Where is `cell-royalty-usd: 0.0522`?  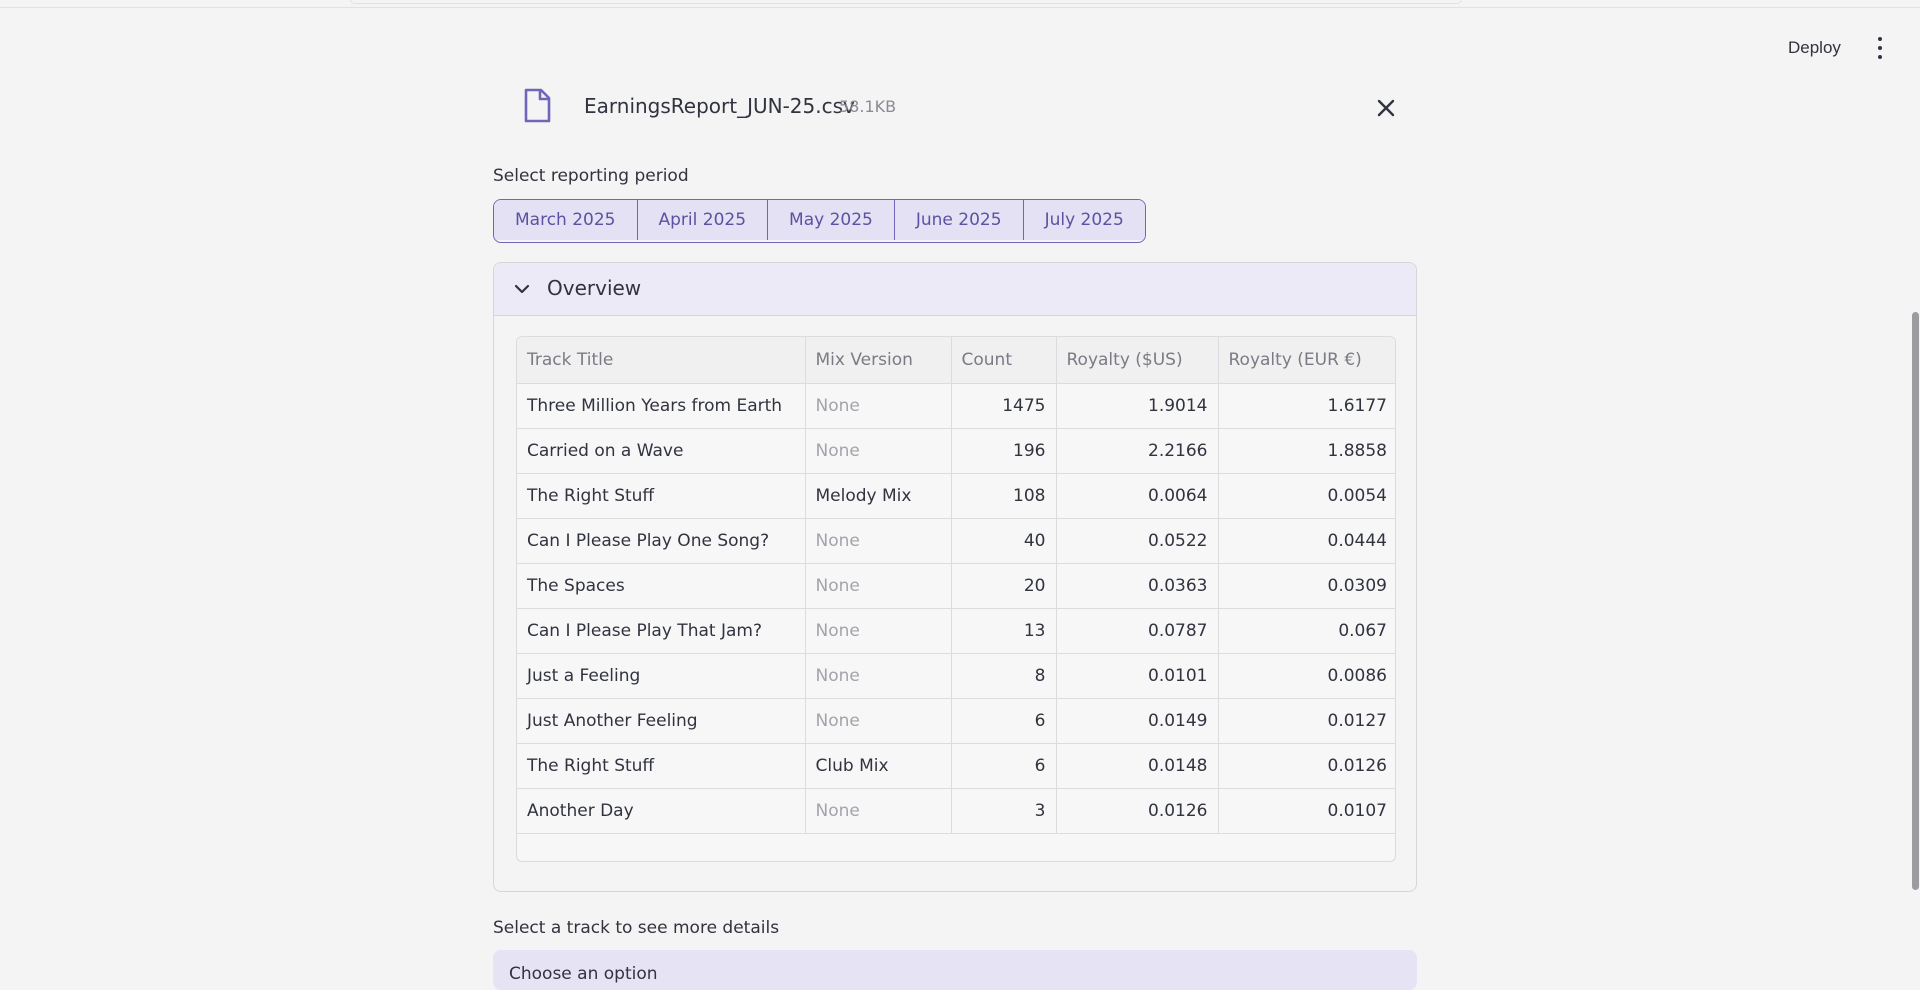
cell-royalty-usd: 0.0522 is located at coordinates (1137, 541).